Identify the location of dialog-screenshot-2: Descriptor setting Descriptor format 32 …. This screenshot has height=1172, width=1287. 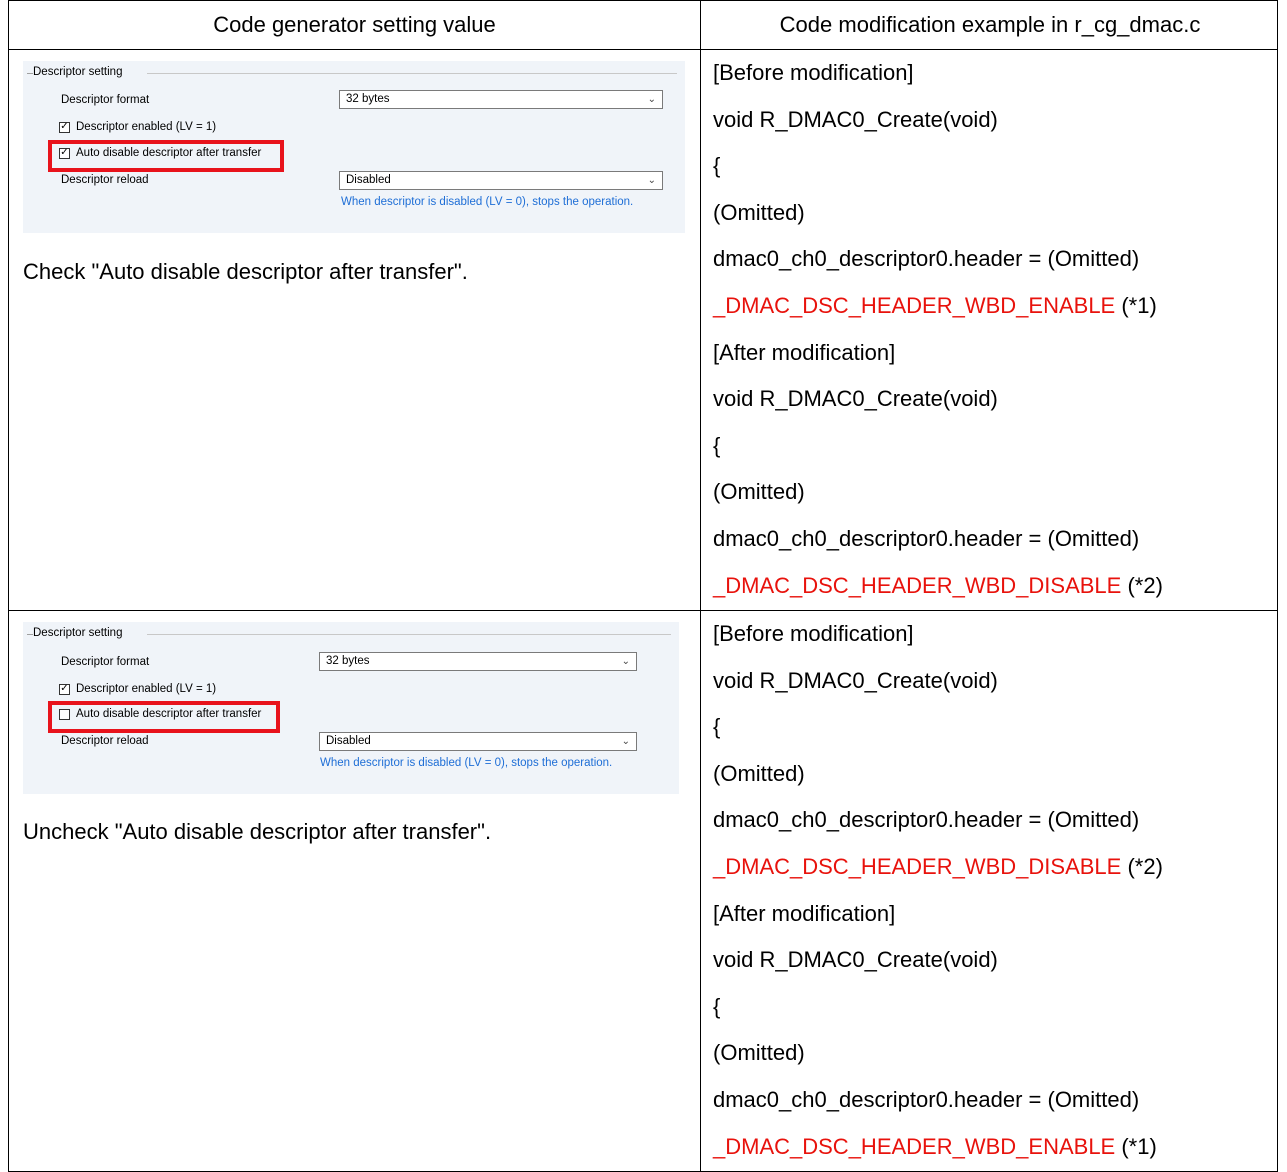
(351, 708).